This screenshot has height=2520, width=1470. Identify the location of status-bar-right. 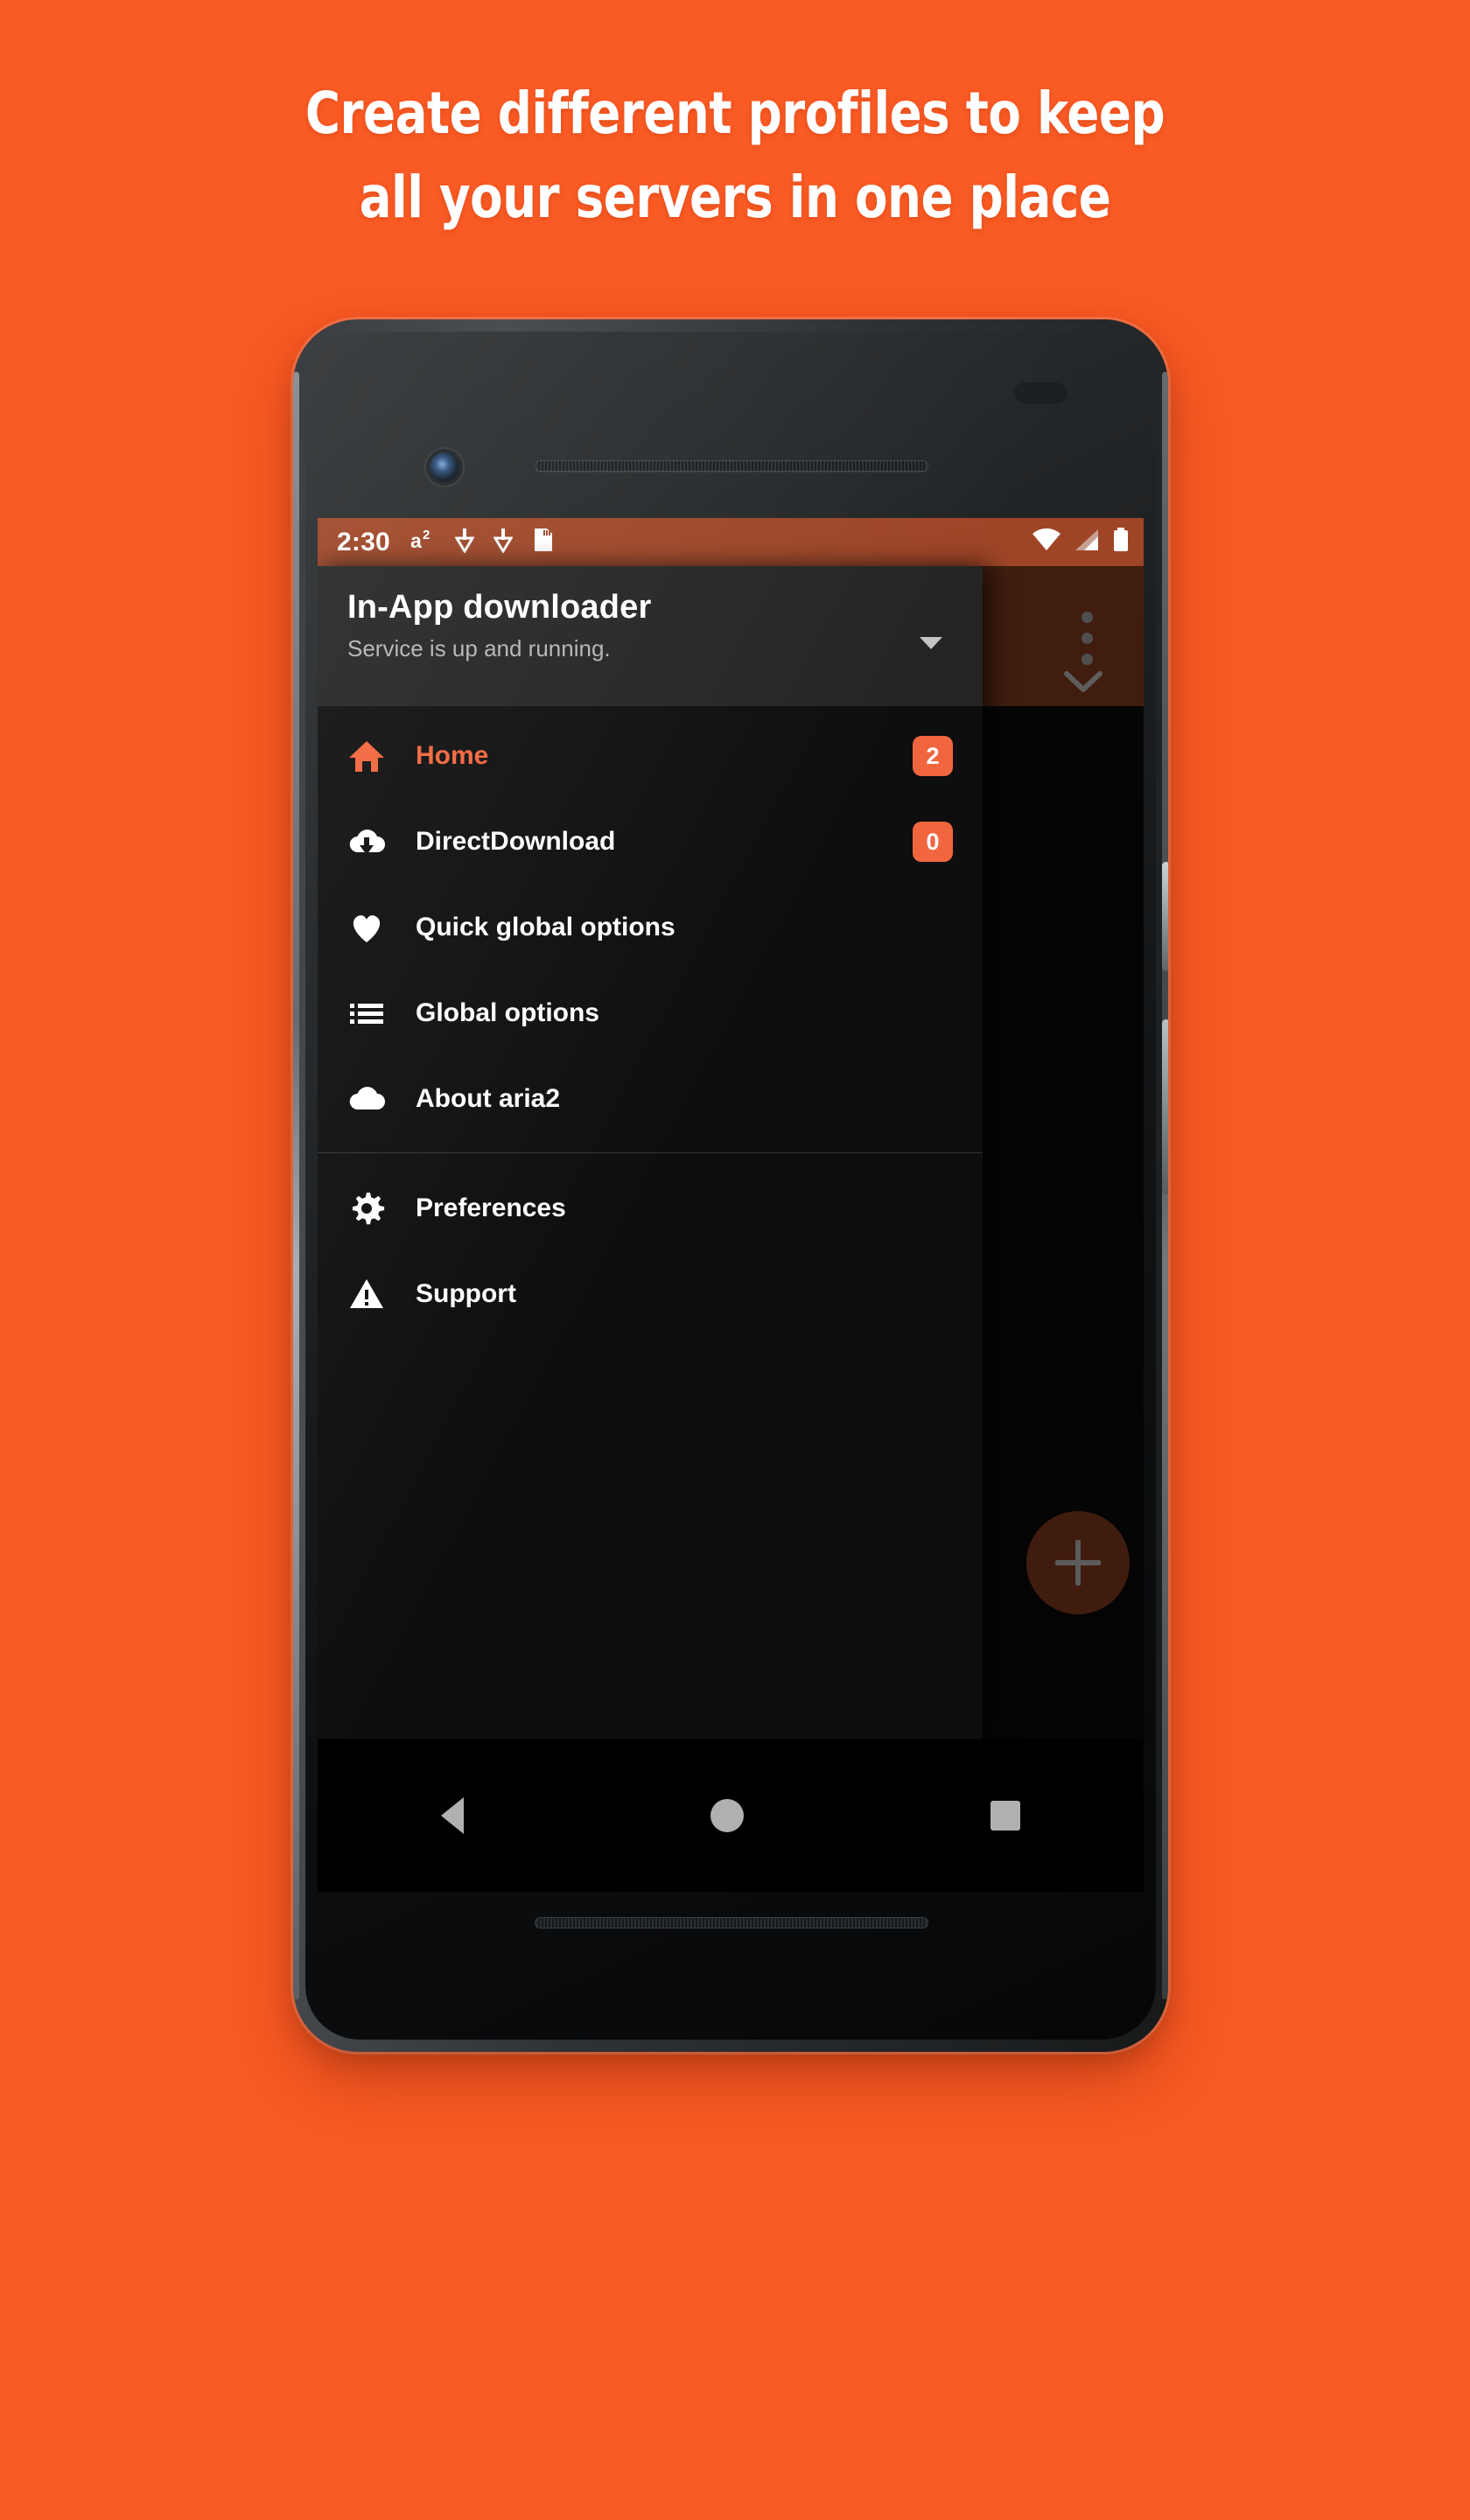
(1081, 542).